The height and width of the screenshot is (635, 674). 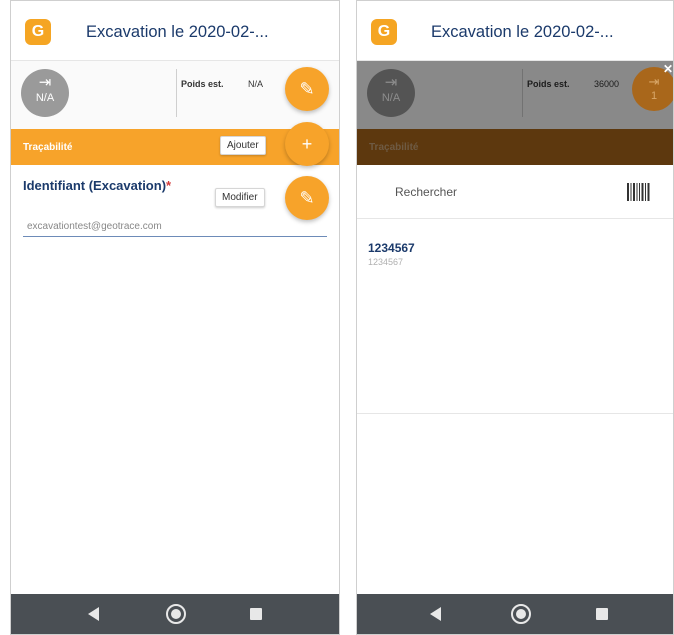 I want to click on add-tooltip: Ajouter, so click(x=243, y=145).